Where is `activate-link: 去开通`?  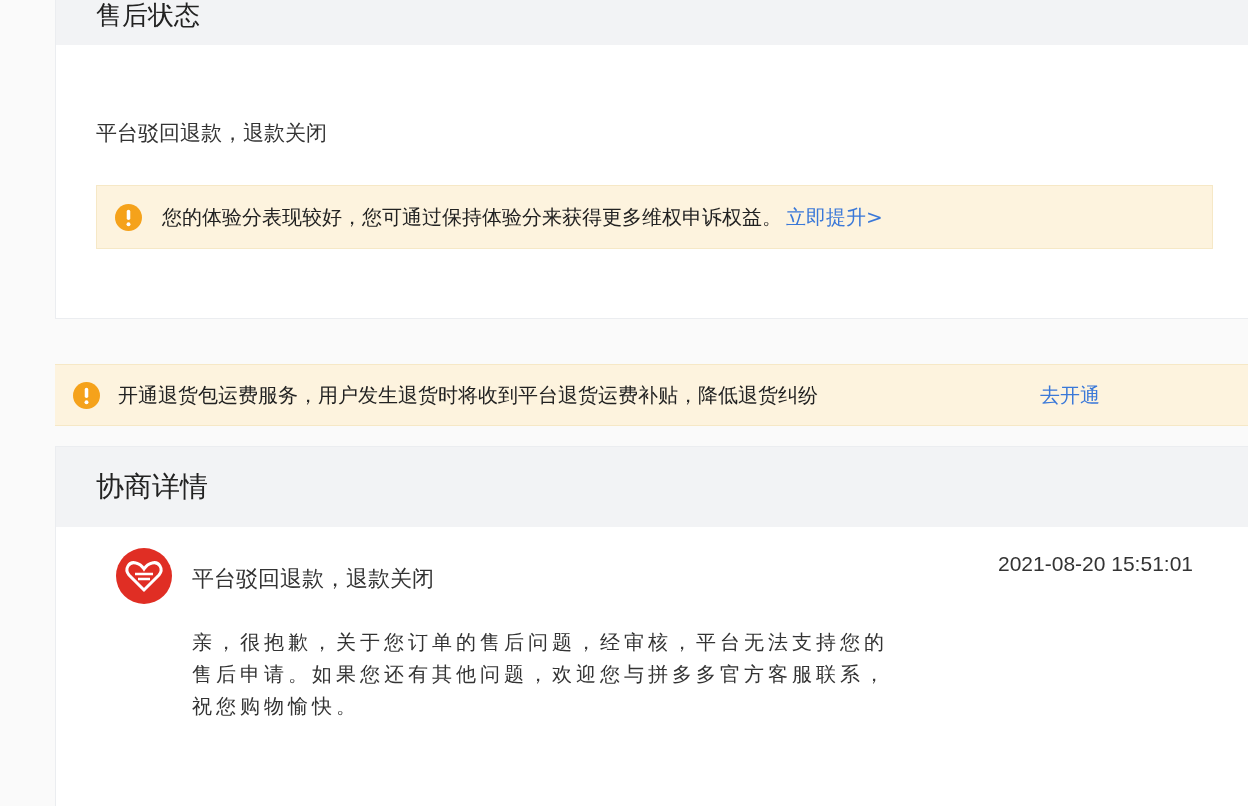 activate-link: 去开通 is located at coordinates (1070, 395).